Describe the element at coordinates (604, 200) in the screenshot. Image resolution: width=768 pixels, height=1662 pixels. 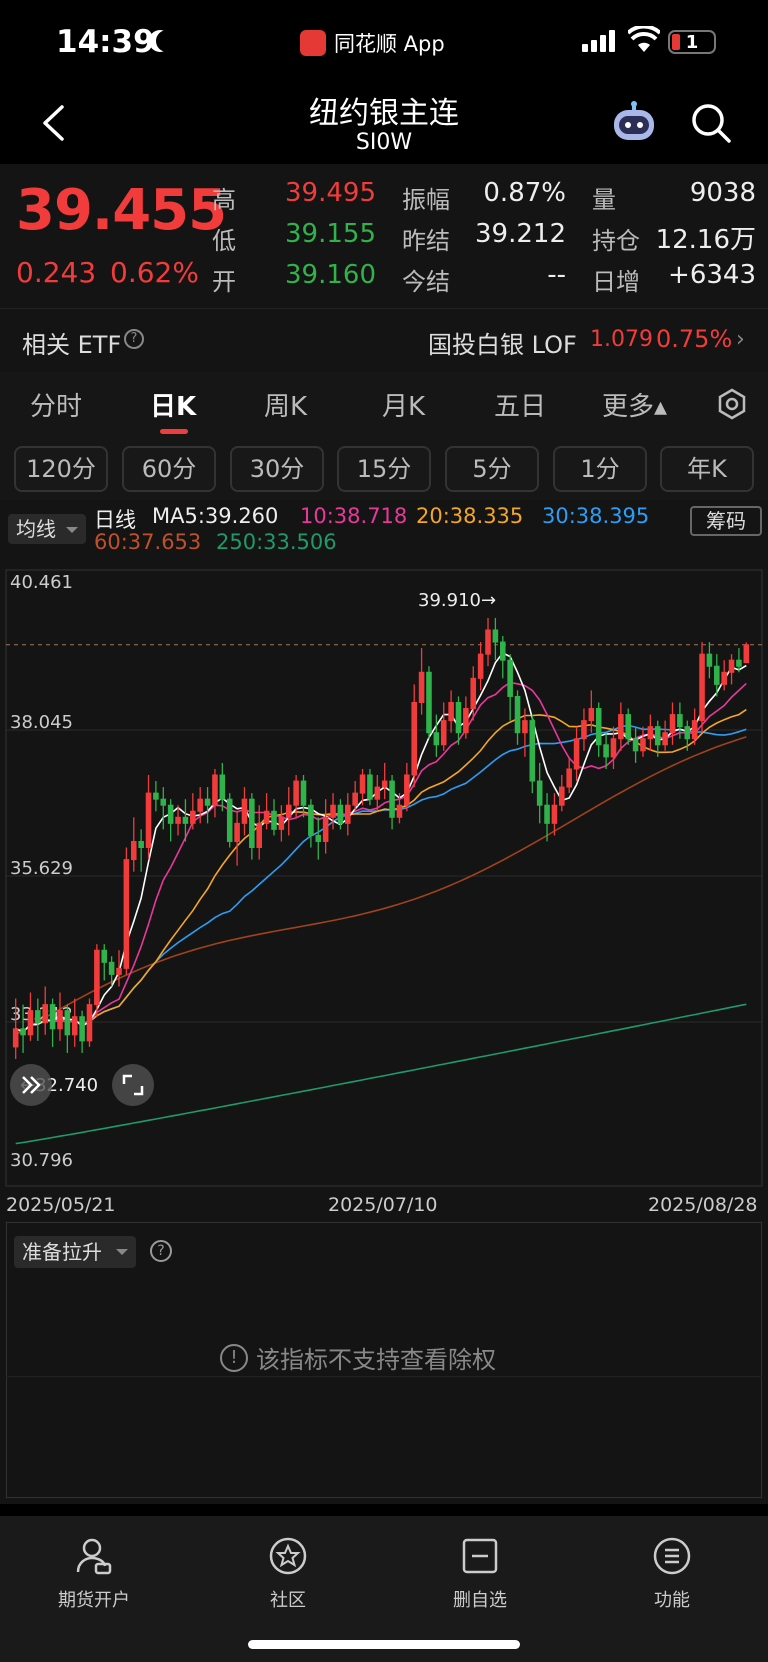
I see `volume-label: 量` at that location.